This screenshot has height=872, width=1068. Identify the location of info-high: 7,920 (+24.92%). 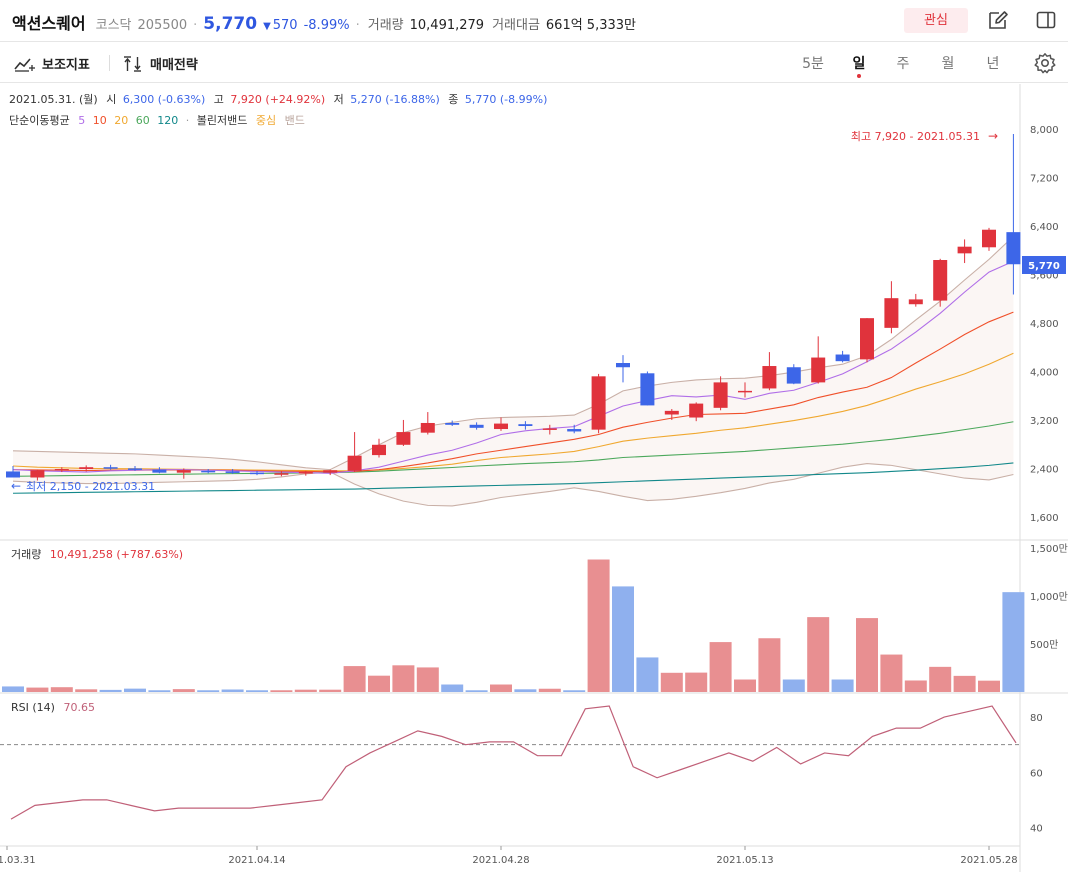
(277, 99).